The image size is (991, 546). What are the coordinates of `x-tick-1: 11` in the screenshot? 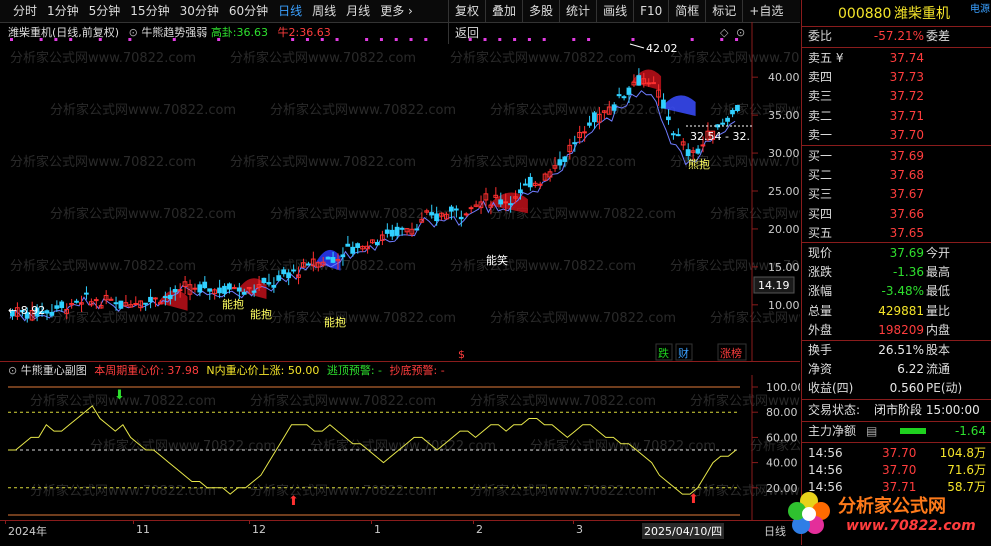 It's located at (143, 529).